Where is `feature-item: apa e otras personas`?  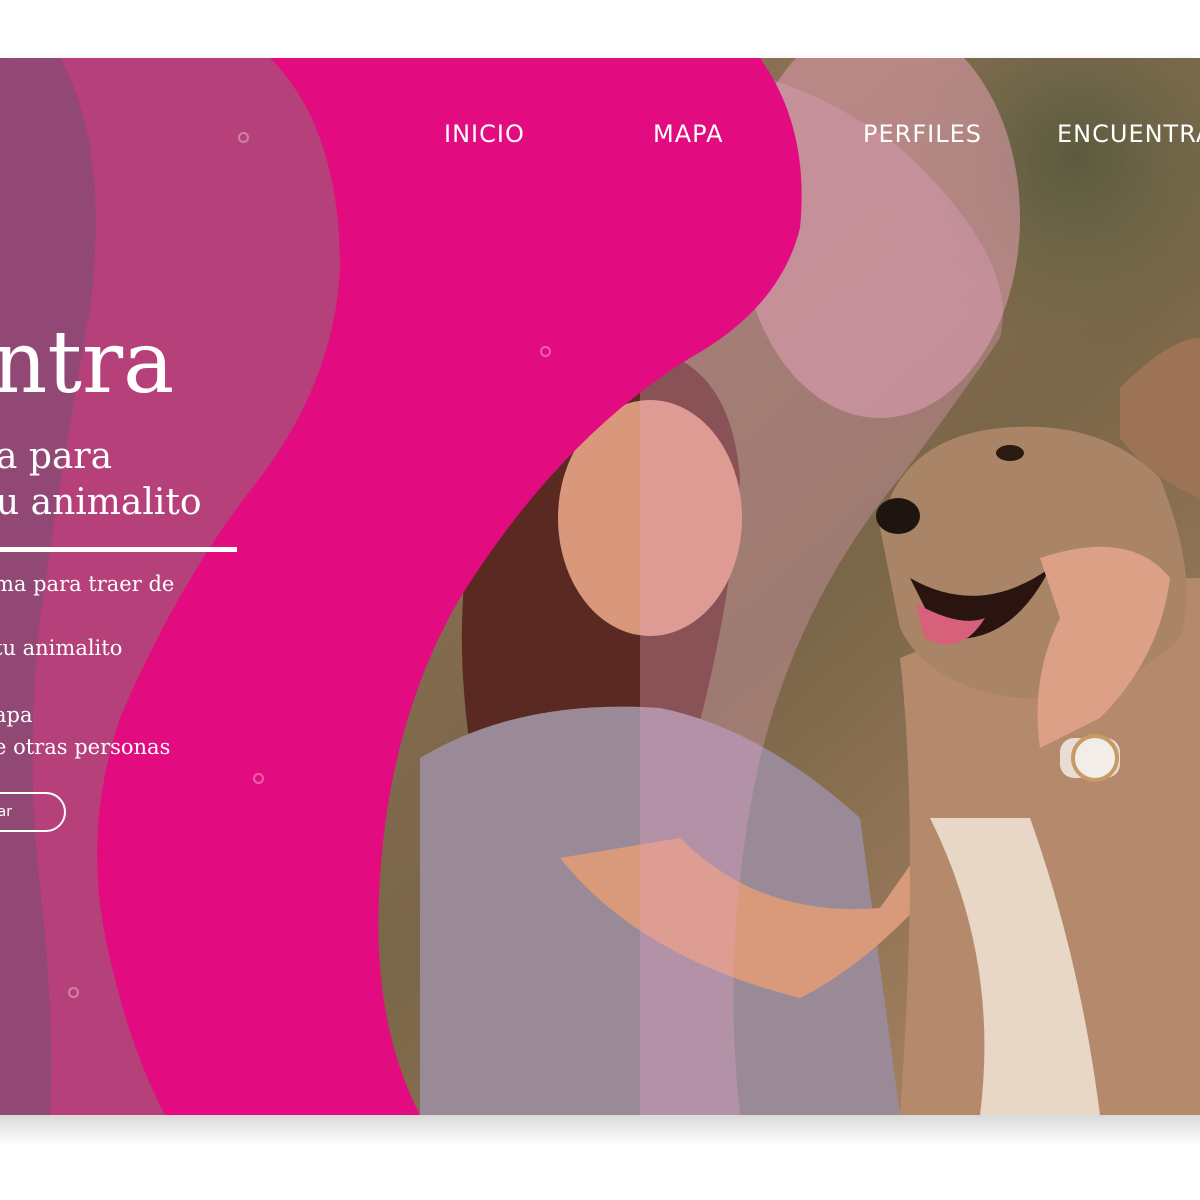 feature-item: apa e otras personas is located at coordinates (85, 731).